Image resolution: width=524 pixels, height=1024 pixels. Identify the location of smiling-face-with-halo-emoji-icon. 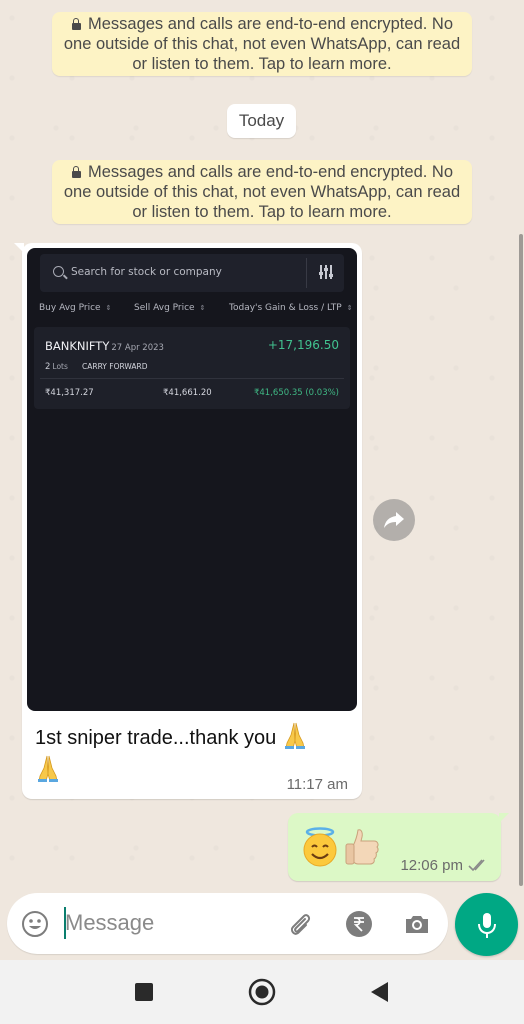
(320, 847).